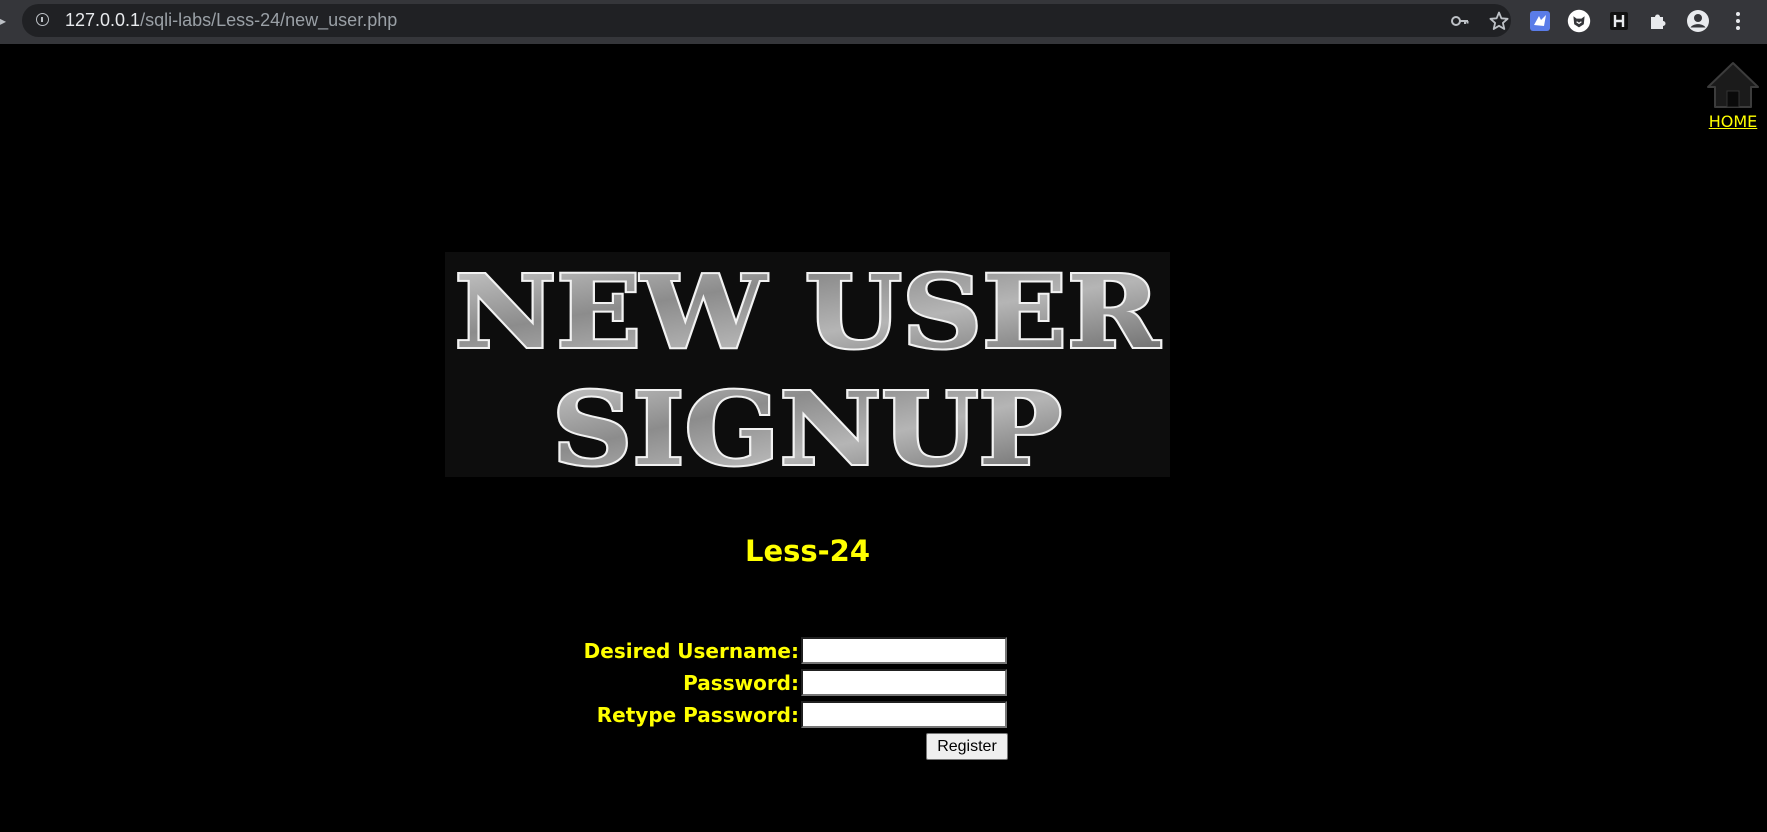 The height and width of the screenshot is (832, 1767). I want to click on url-text: 127.0.0.1/sqli-labs/Less-24/new_user.php, so click(231, 20).